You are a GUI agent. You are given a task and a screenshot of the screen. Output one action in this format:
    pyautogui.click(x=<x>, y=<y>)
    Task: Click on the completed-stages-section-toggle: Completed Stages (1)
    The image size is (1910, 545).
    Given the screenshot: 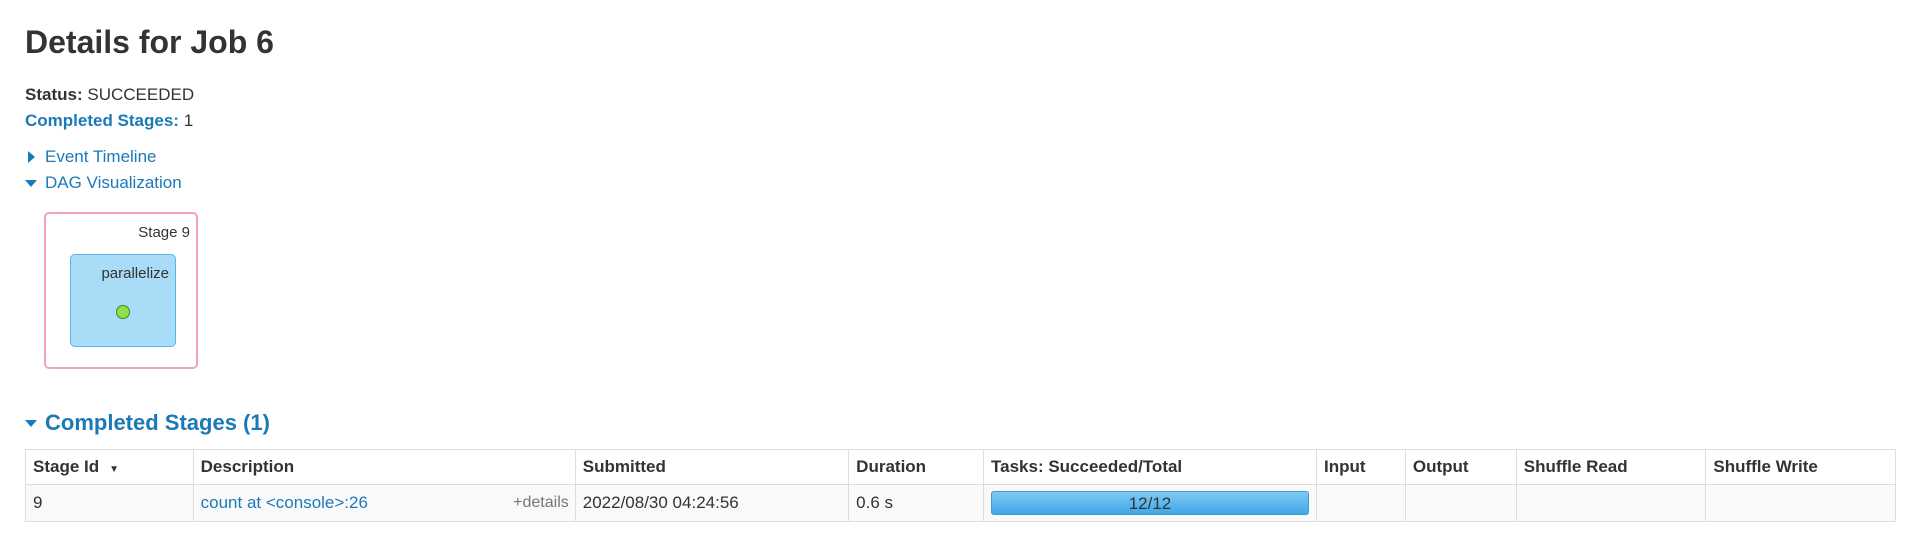 What is the action you would take?
    pyautogui.click(x=147, y=423)
    